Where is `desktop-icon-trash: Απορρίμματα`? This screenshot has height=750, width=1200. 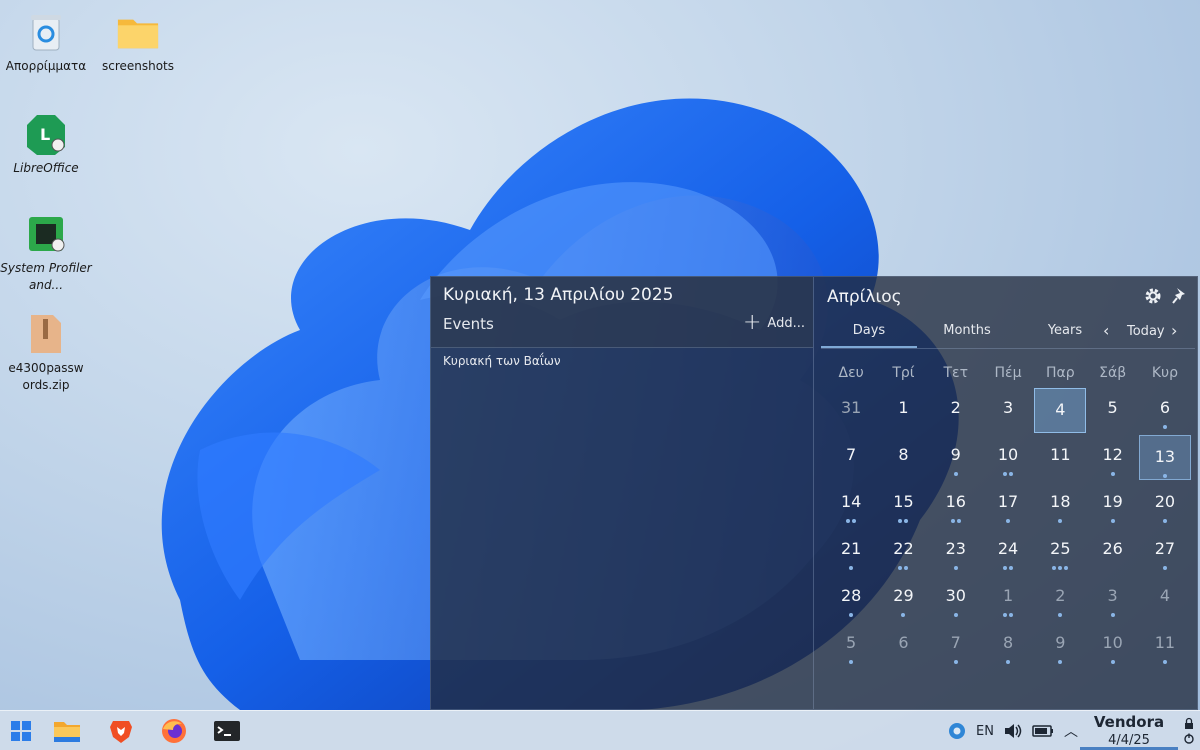
desktop-icon-trash: Απορρίμματα is located at coordinates (46, 42).